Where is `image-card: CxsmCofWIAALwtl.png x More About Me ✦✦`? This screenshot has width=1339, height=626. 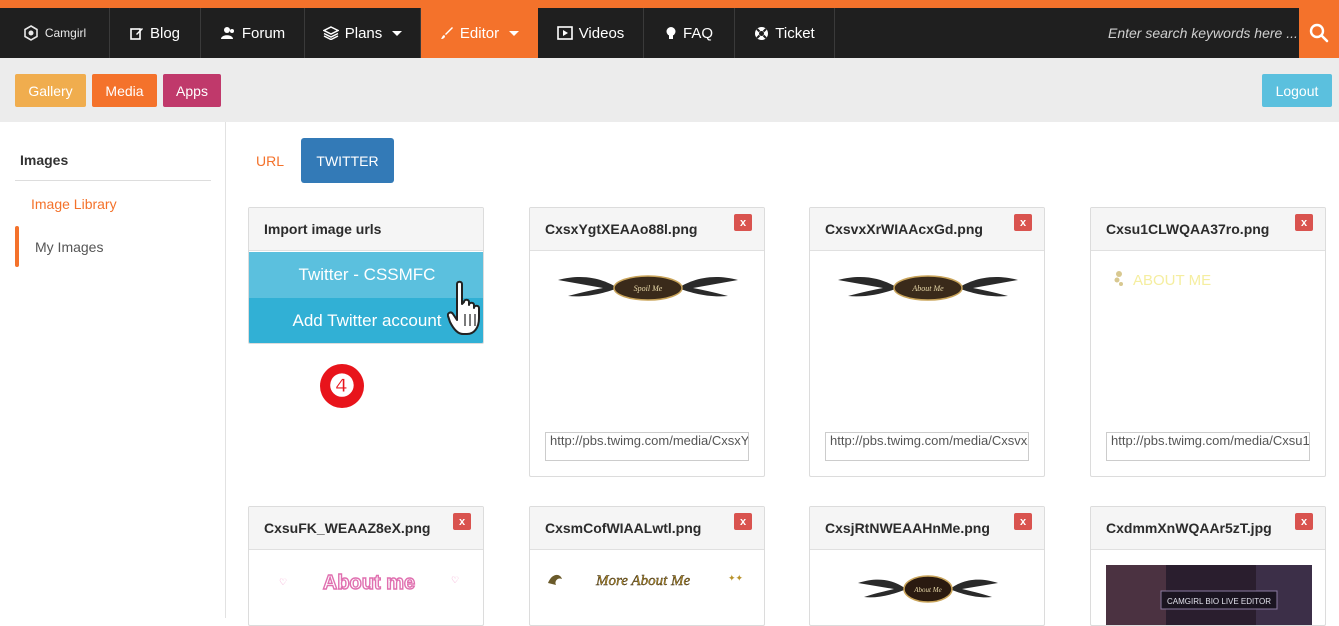
image-card: CxsmCofWIAALwtl.png x More About Me ✦✦ is located at coordinates (647, 566).